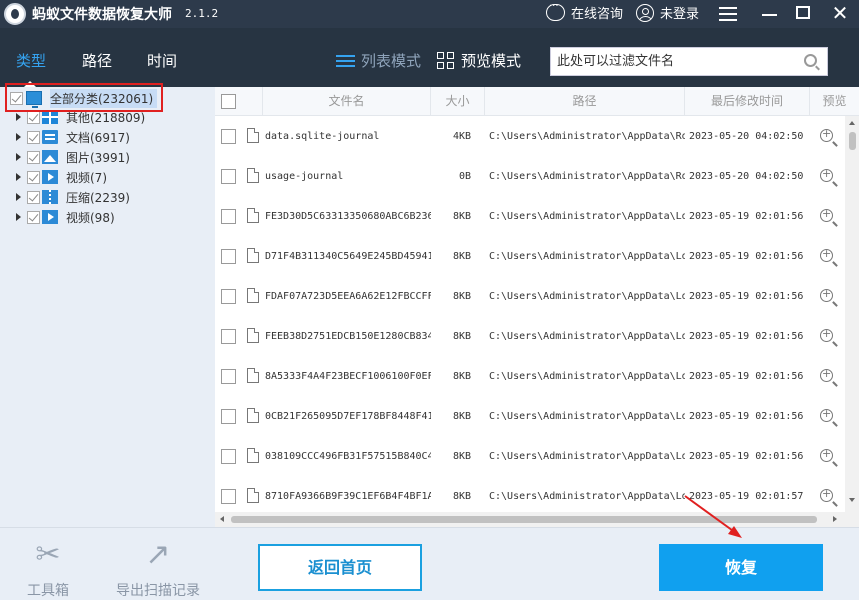 The width and height of the screenshot is (859, 600). Describe the element at coordinates (97, 60) in the screenshot. I see `tab-path: 路径` at that location.